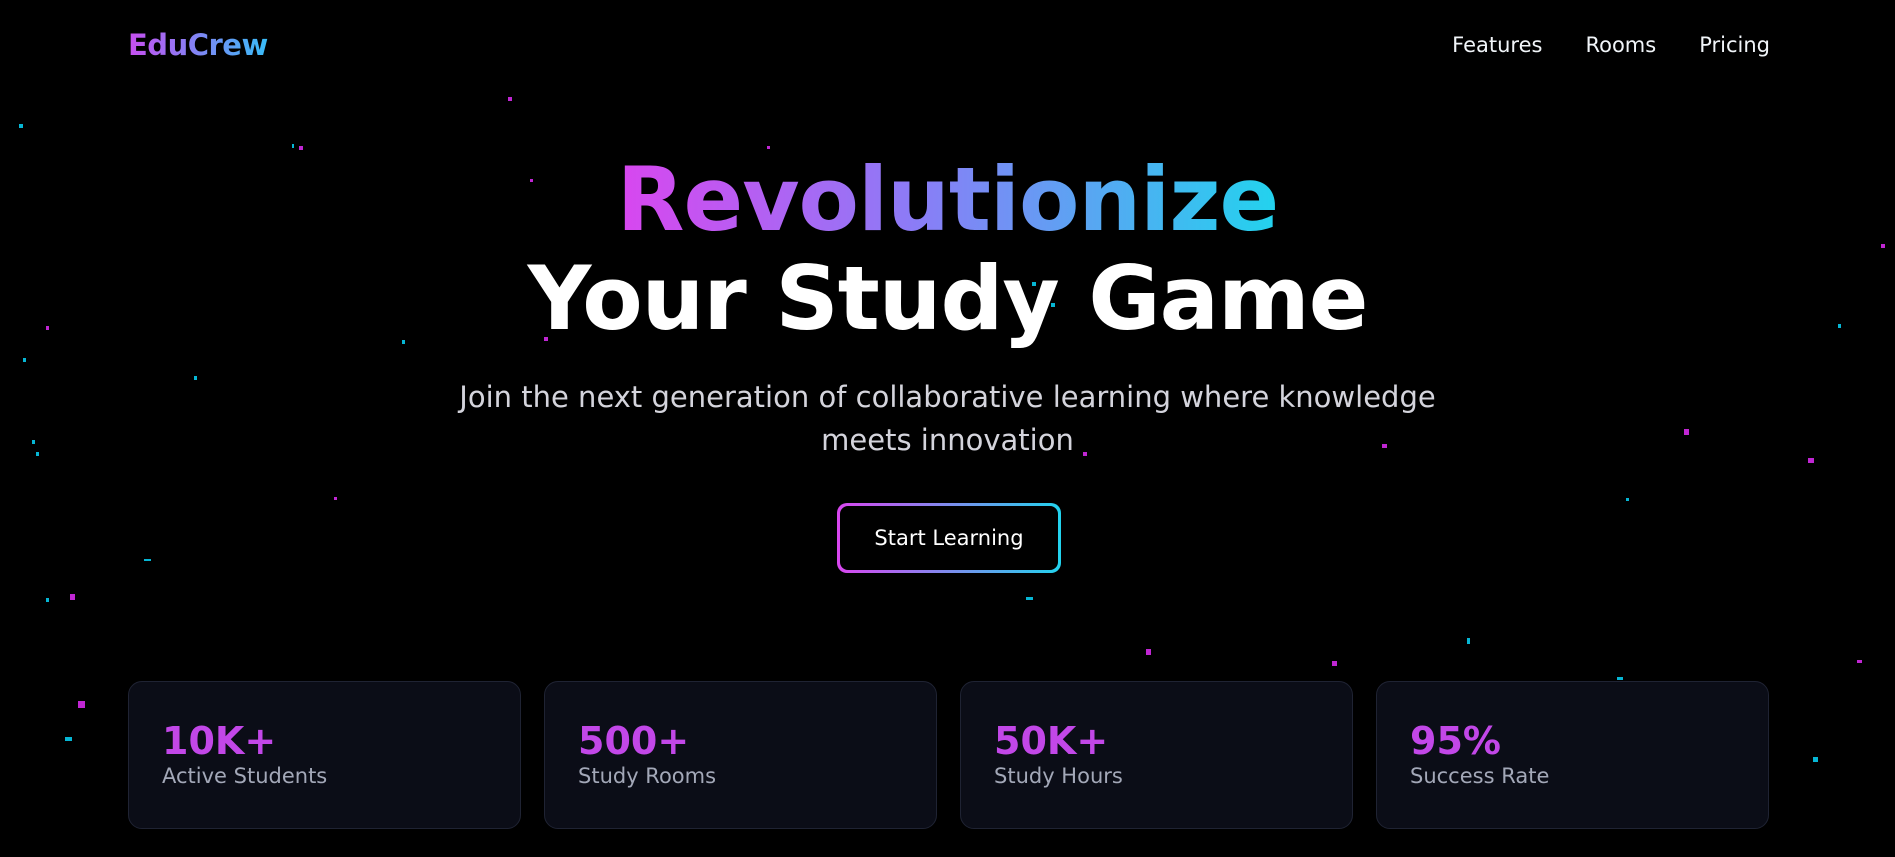  I want to click on stat-value: 500+, so click(634, 741).